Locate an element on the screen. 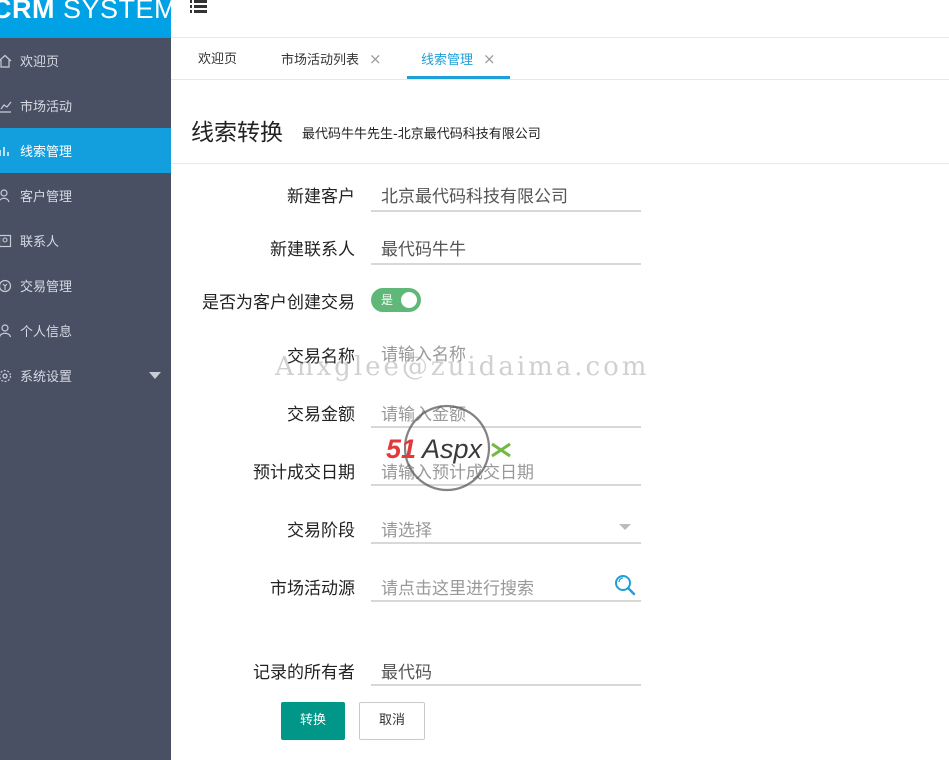  page-subtitle: 最代码牛牛先生-北京最代码科技有限公司 is located at coordinates (421, 134).